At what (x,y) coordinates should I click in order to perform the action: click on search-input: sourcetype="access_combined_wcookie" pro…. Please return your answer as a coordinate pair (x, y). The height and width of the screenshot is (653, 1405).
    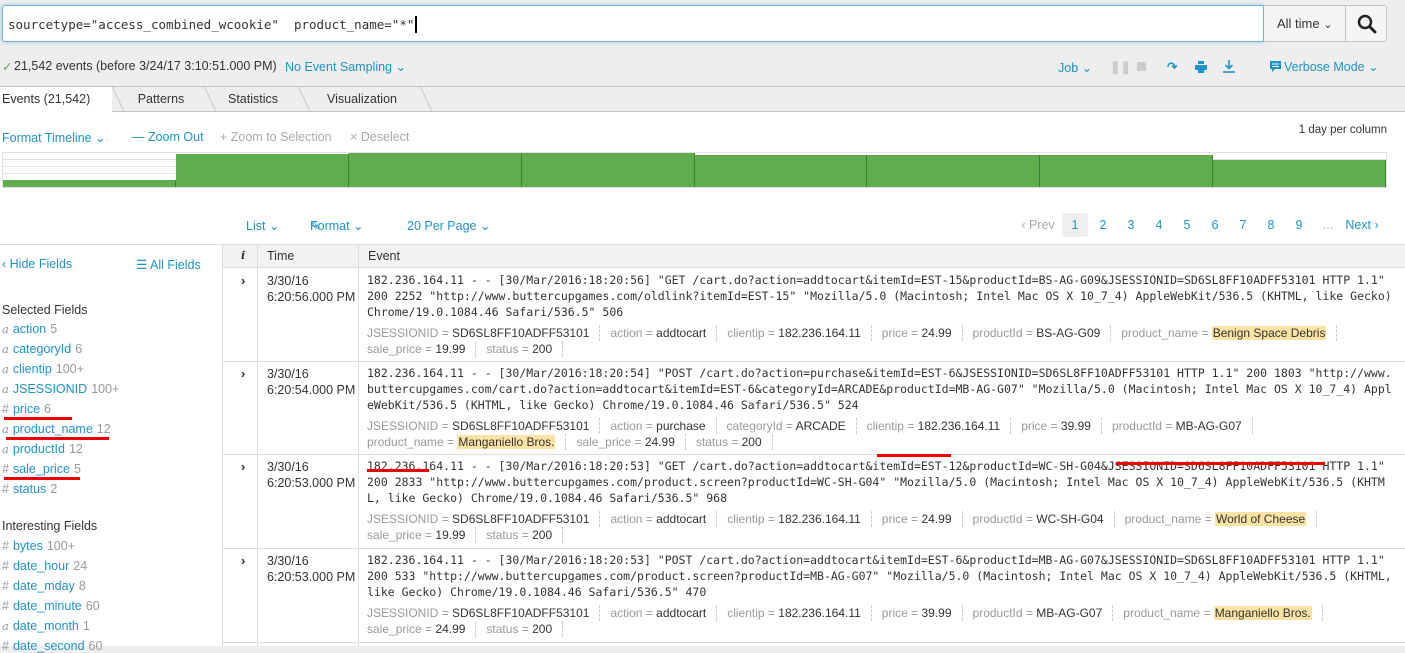
    Looking at the image, I should click on (633, 23).